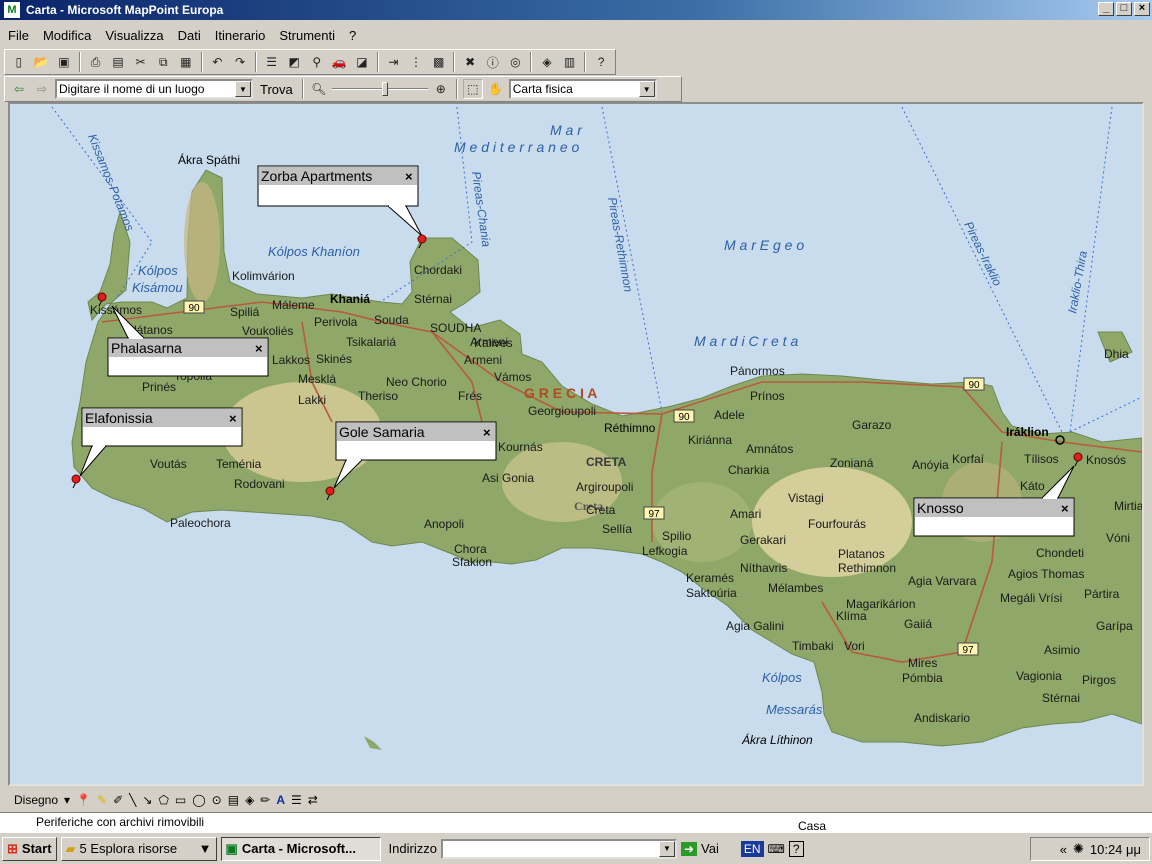 The height and width of the screenshot is (864, 1152). Describe the element at coordinates (794, 709) in the screenshot. I see `gulf-label: Messarás` at that location.